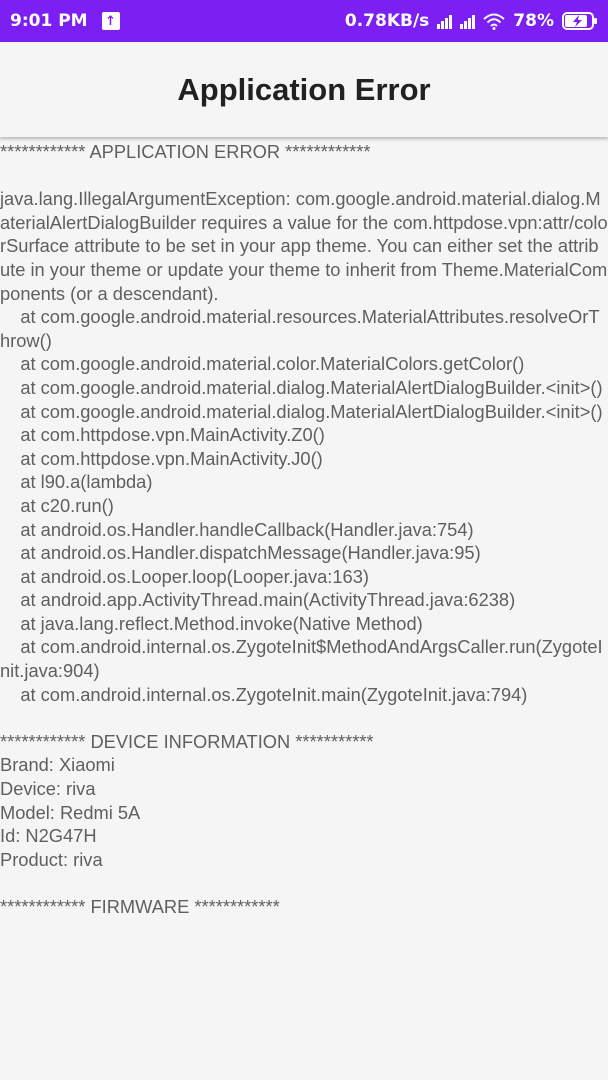 The image size is (608, 1080). What do you see at coordinates (304, 21) in the screenshot?
I see `status-bar: 9:01 PM ↑ 0.78KB/s 78%` at bounding box center [304, 21].